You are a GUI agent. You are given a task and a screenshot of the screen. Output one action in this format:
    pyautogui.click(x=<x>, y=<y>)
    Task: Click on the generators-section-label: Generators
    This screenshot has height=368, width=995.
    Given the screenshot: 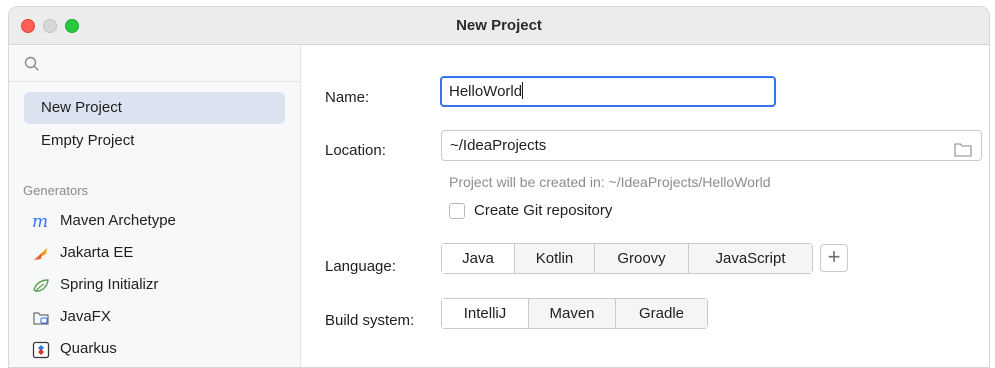 What is the action you would take?
    pyautogui.click(x=56, y=190)
    